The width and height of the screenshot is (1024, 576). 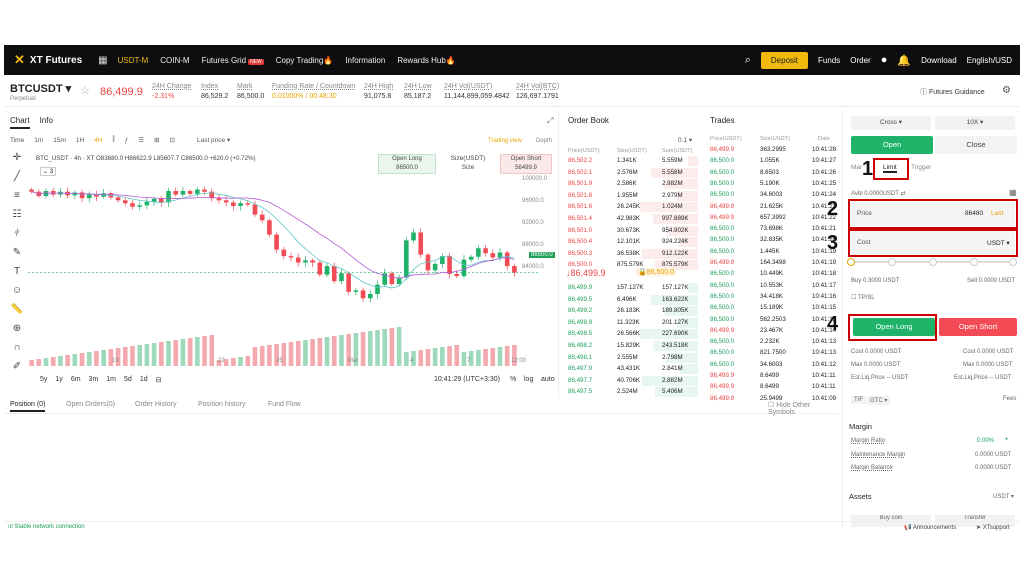 I want to click on tf-time: Time, so click(x=17, y=140).